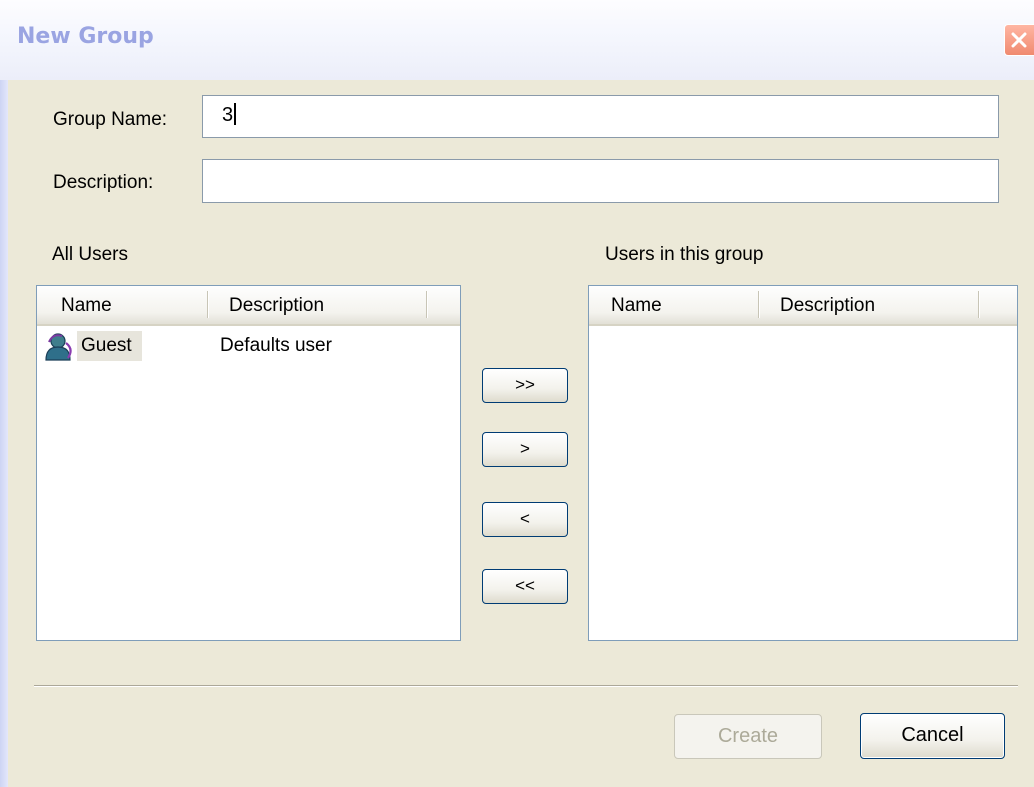 The height and width of the screenshot is (787, 1034). Describe the element at coordinates (517, 40) in the screenshot. I see `title-bar: New Group` at that location.